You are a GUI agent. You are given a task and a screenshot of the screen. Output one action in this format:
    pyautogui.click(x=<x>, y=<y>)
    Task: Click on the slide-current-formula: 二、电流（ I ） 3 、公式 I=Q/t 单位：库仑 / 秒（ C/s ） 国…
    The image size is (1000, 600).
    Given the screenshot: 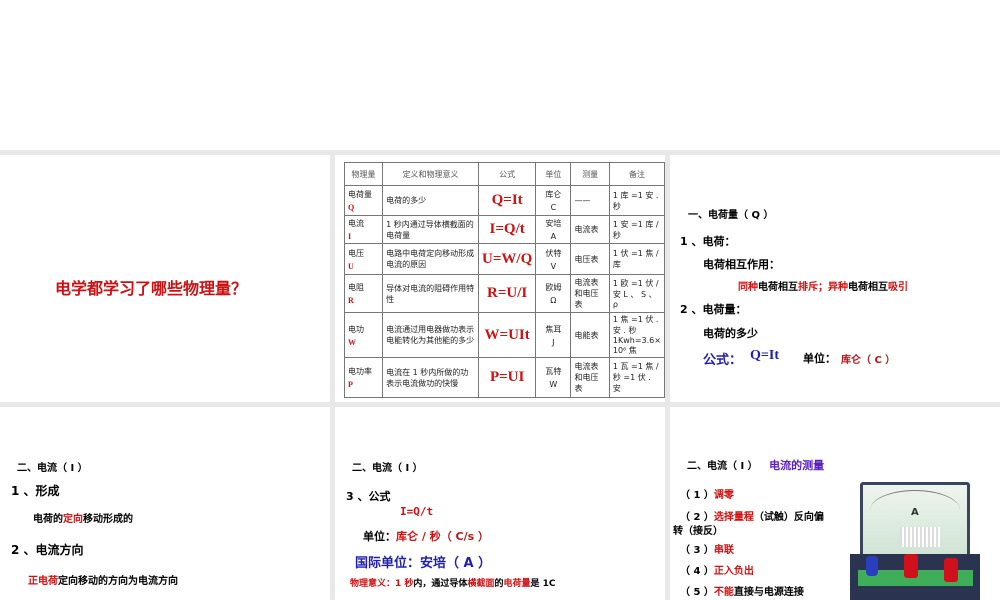 What is the action you would take?
    pyautogui.click(x=500, y=503)
    